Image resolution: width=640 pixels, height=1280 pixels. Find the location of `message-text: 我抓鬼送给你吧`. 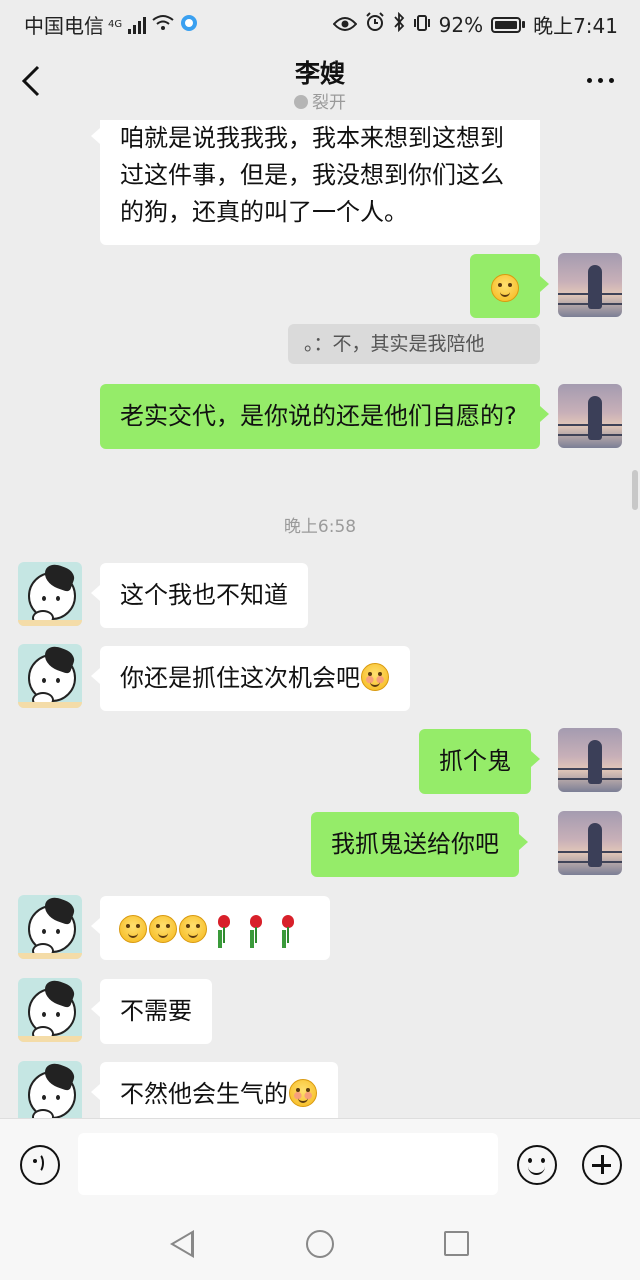

message-text: 我抓鬼送给你吧 is located at coordinates (415, 844).